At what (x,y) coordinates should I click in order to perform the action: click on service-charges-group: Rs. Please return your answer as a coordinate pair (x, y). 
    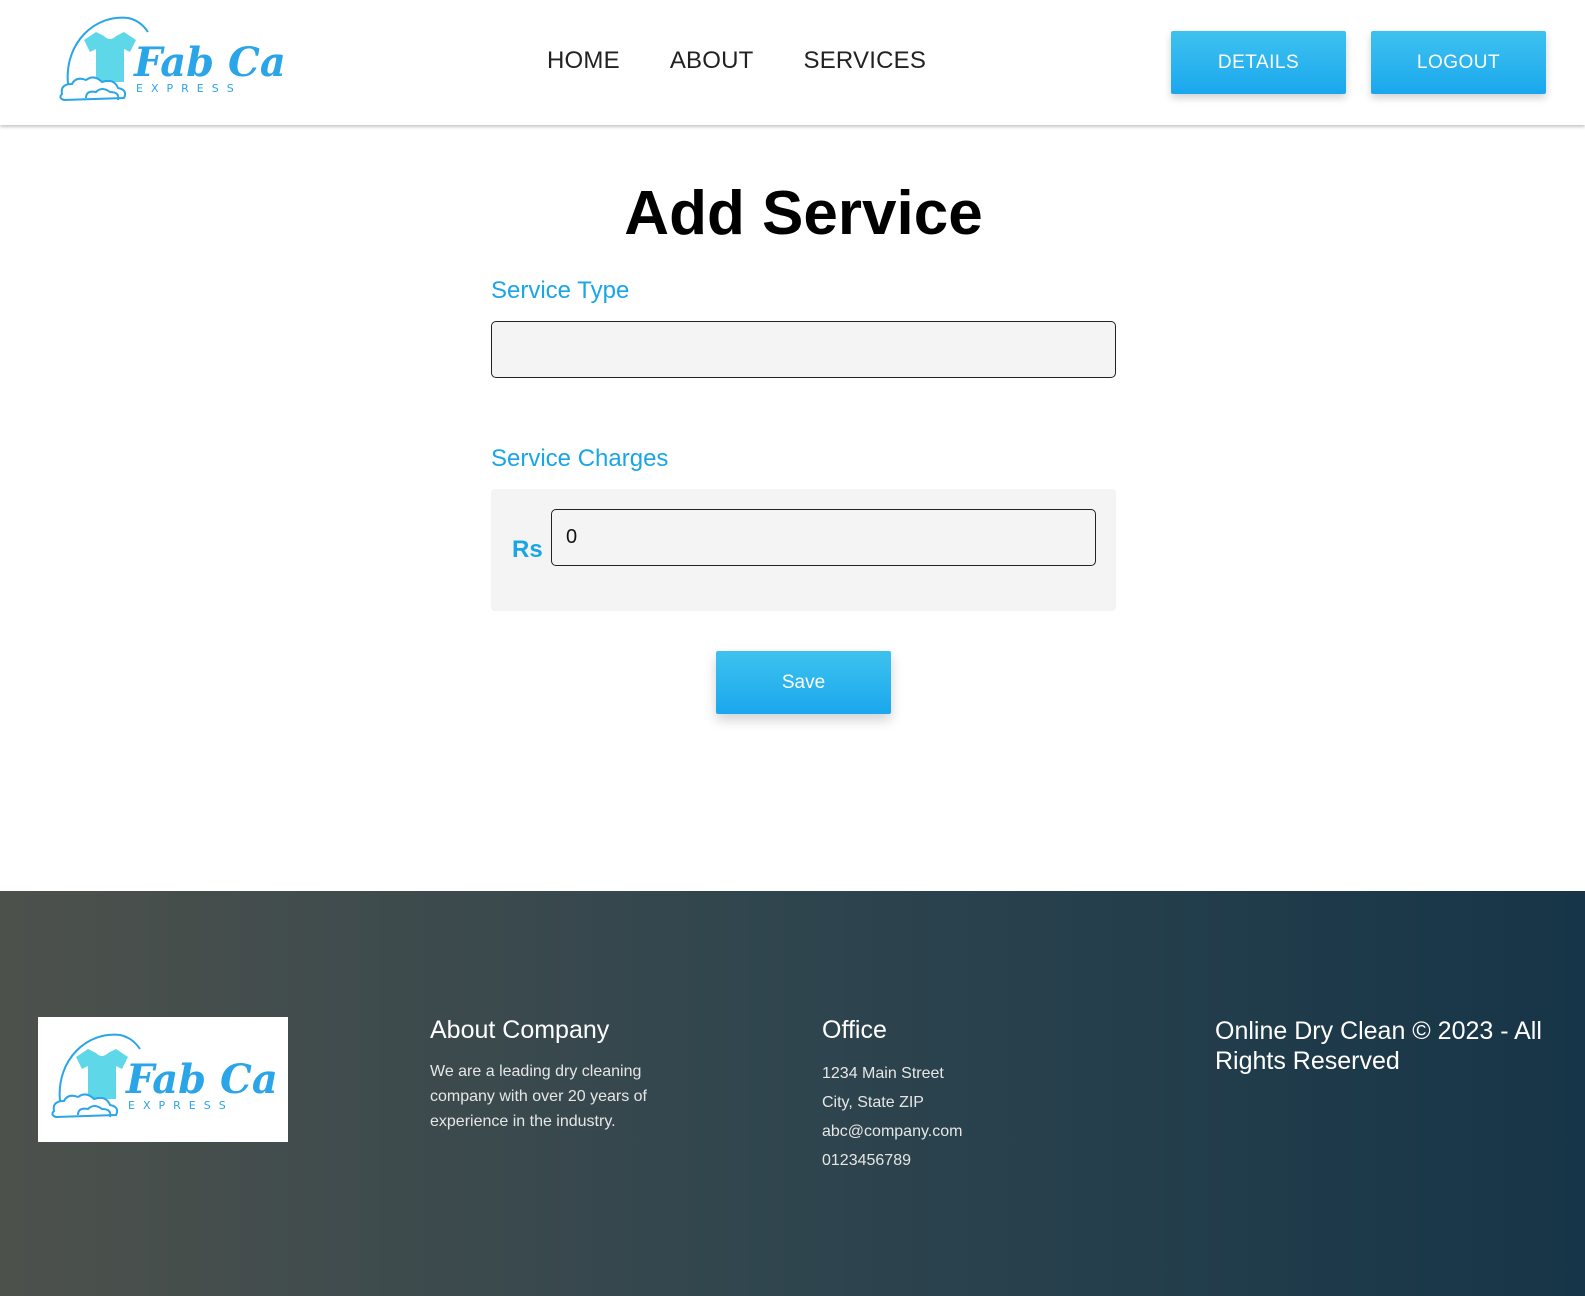
    Looking at the image, I should click on (803, 550).